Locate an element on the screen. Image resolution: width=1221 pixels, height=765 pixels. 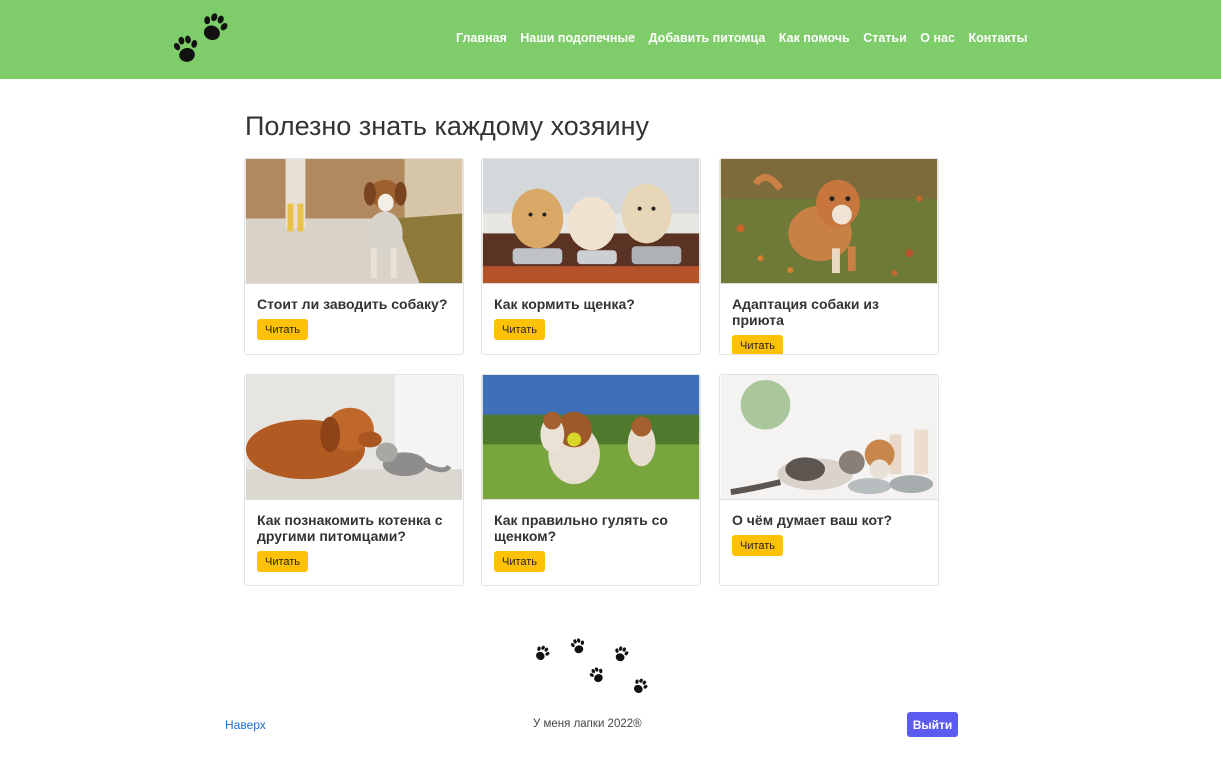
article-title: Стоит ли заводить собаку? is located at coordinates (352, 304).